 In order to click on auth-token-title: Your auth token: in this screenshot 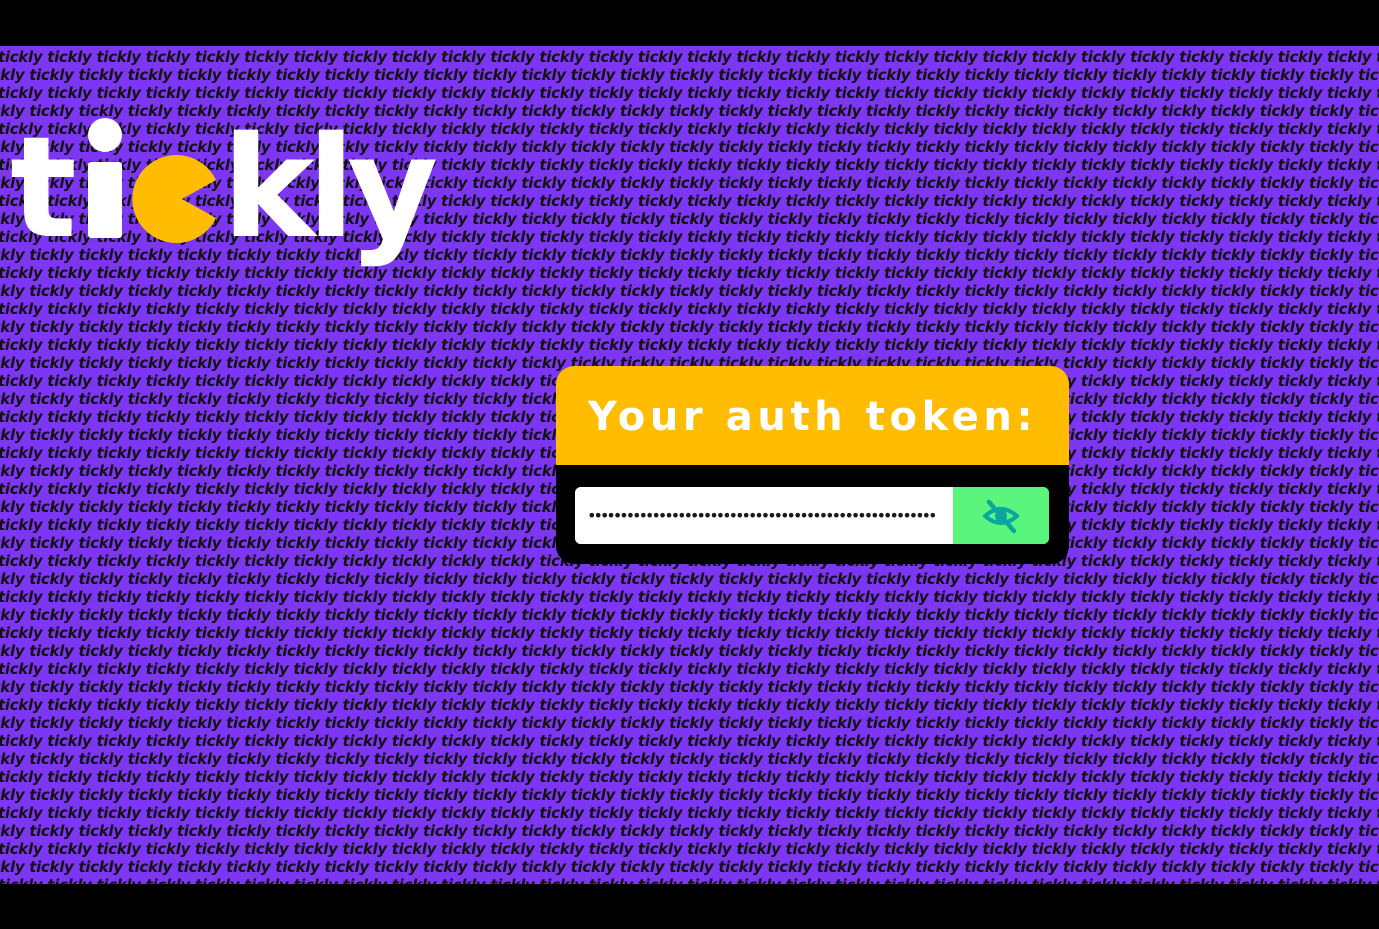, I will do `click(812, 416)`.